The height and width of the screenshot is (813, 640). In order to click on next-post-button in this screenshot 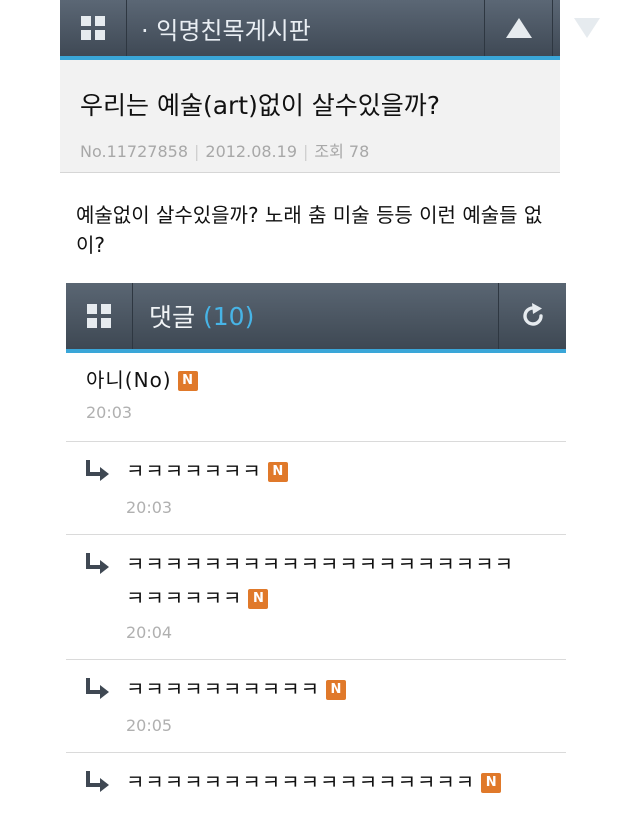, I will do `click(586, 28)`.